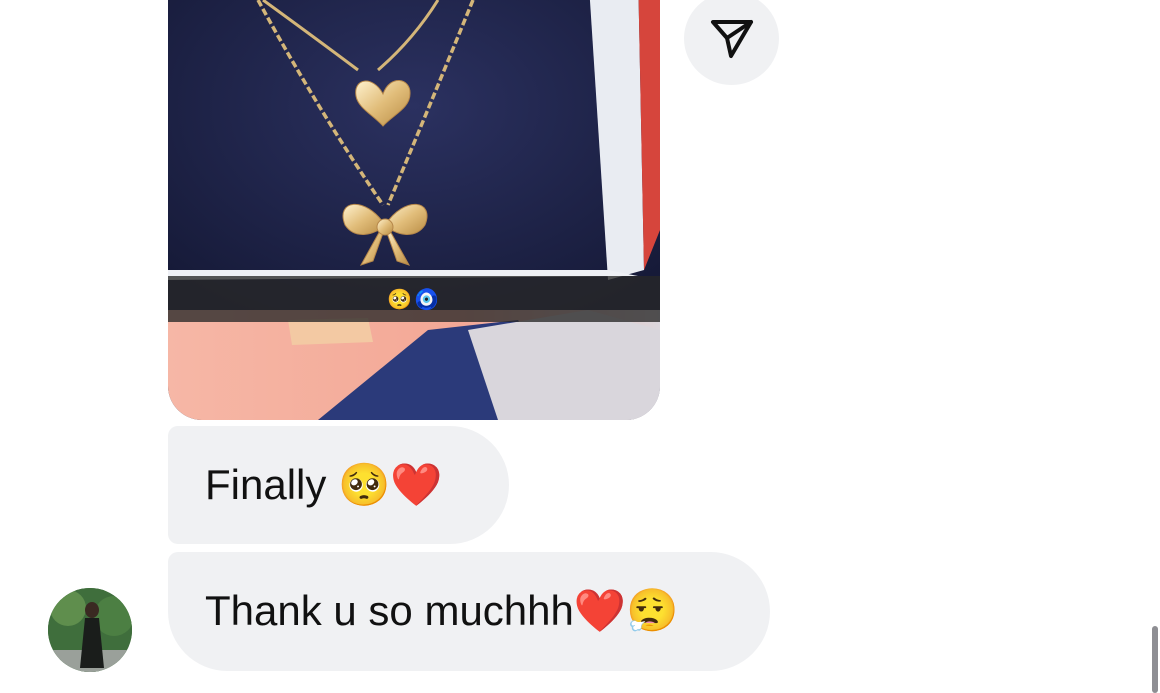 This screenshot has width=1160, height=693. I want to click on scrollbar, so click(1155, 659).